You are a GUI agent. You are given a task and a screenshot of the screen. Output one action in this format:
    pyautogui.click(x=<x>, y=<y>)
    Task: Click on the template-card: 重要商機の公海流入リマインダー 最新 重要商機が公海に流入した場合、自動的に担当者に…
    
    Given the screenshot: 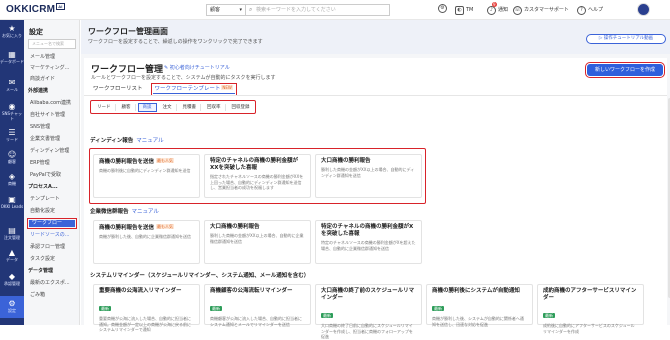 What is the action you would take?
    pyautogui.click(x=146, y=308)
    